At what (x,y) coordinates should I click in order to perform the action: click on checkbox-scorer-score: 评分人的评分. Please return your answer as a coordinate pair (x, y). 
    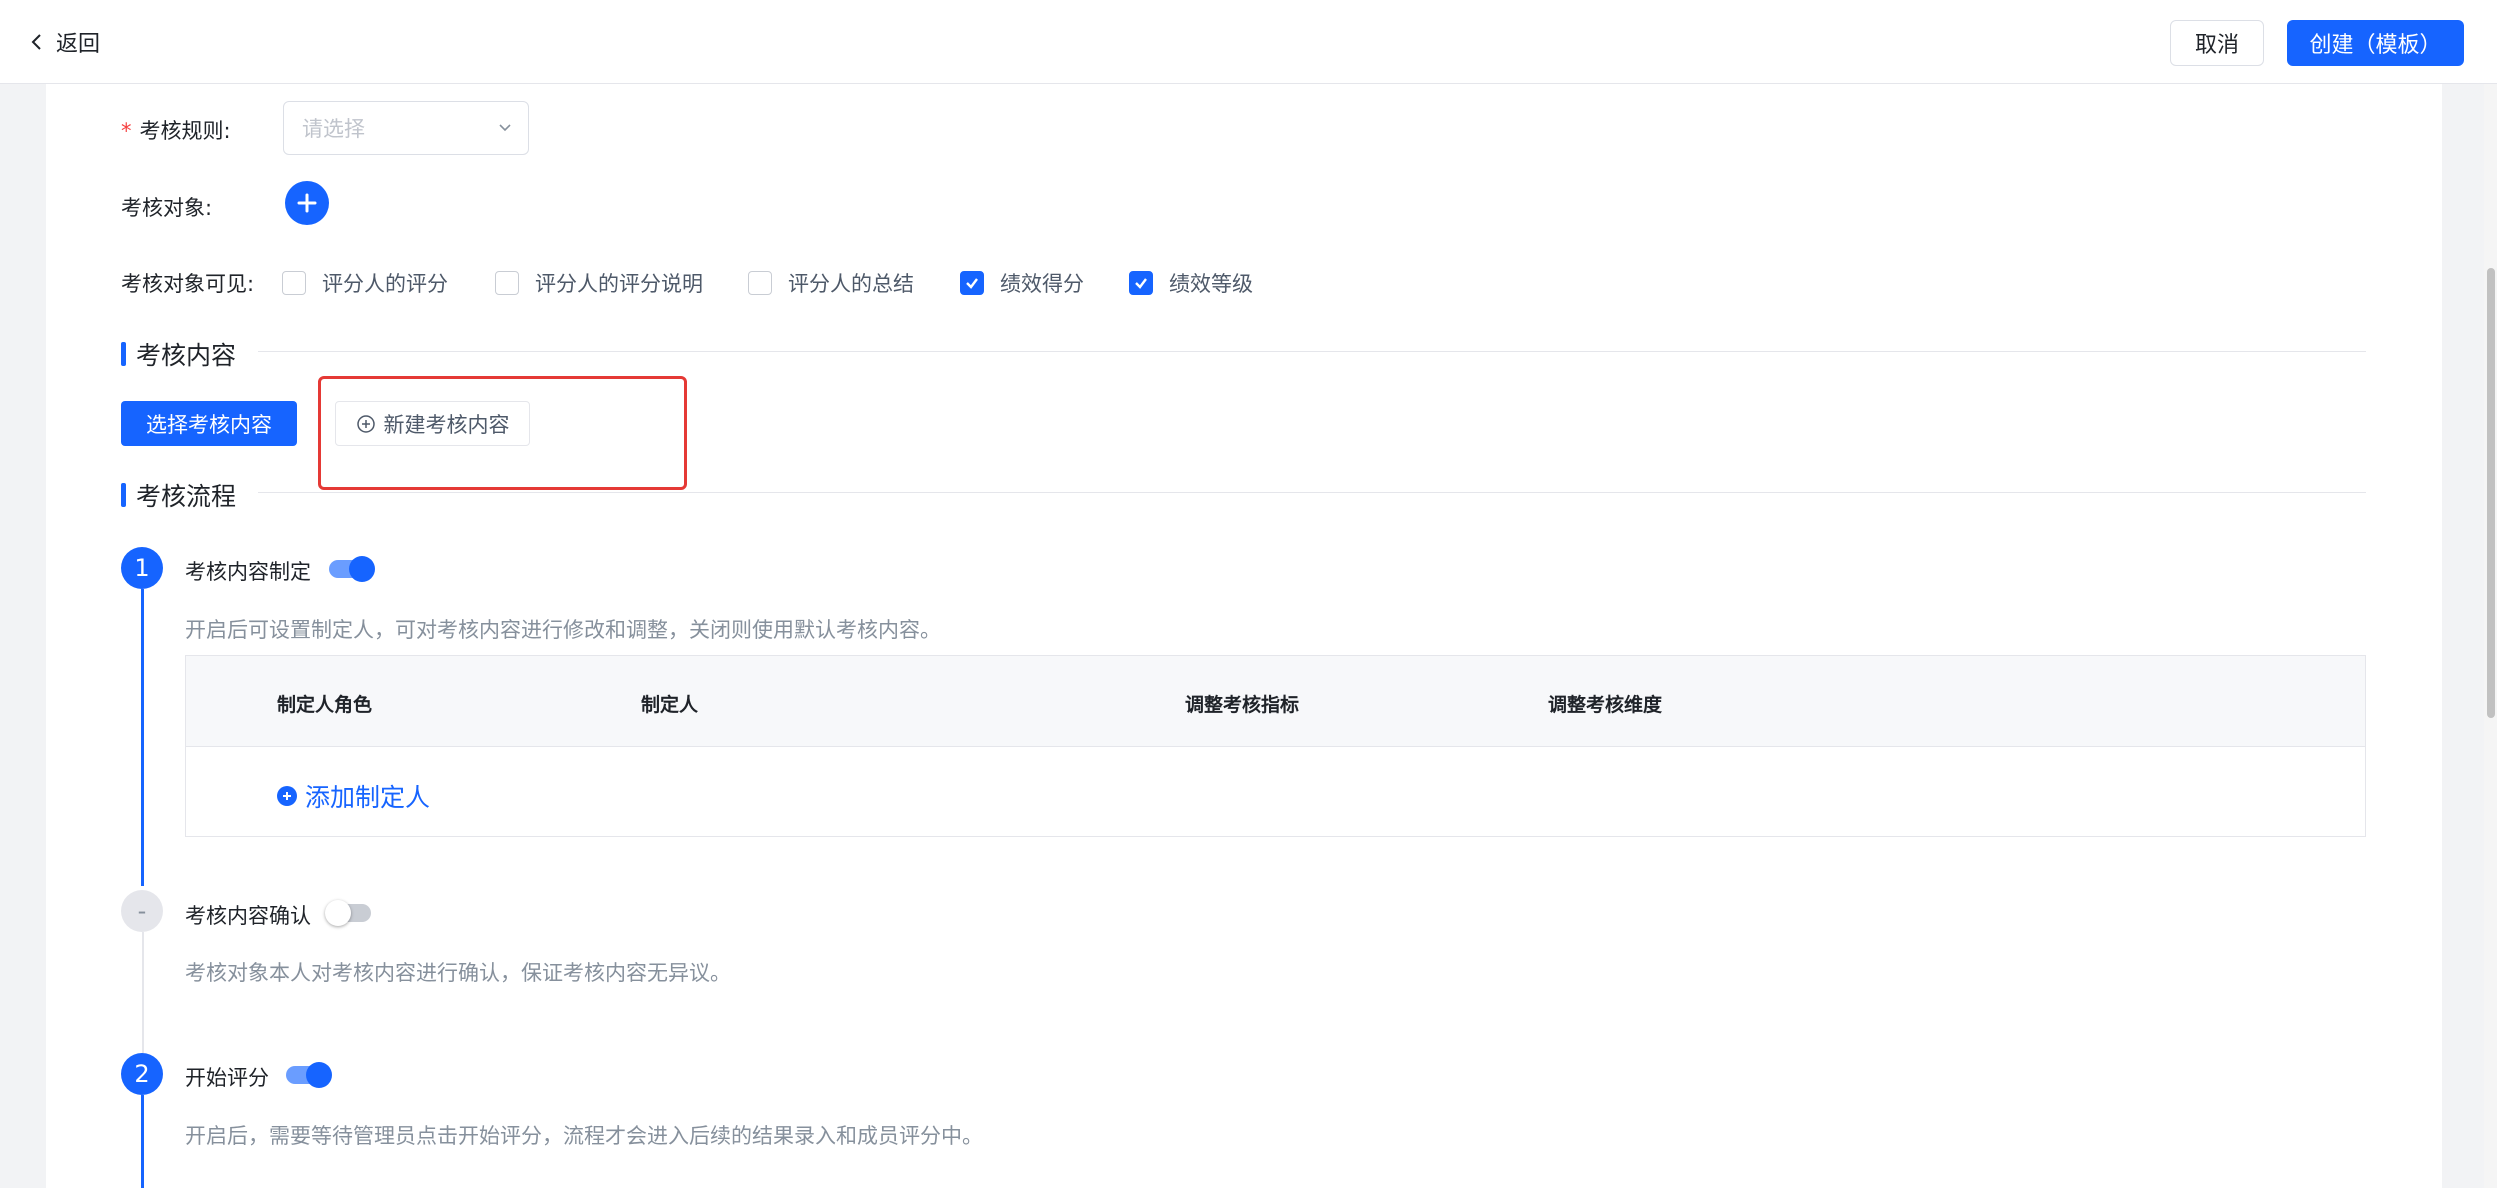
    Looking at the image, I should click on (365, 283).